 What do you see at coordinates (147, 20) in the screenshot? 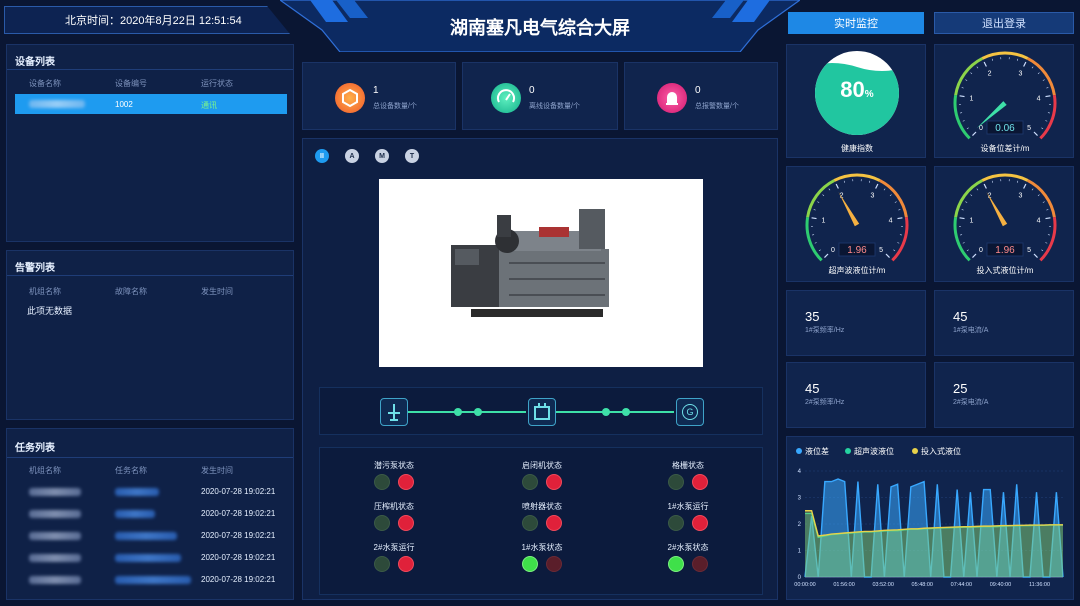
I see `clock-box: 北京时间：2020年8月22日 12:51:54` at bounding box center [147, 20].